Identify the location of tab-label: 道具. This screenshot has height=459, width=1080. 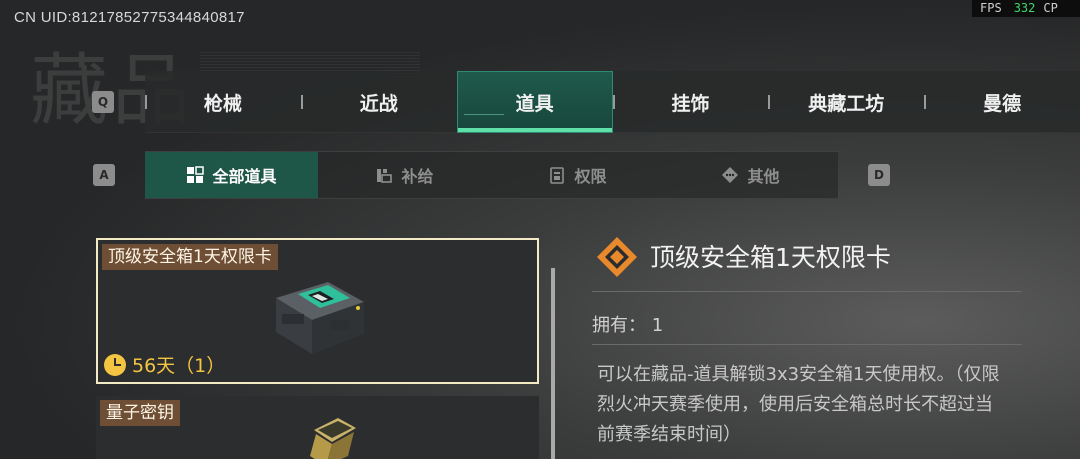
(534, 103).